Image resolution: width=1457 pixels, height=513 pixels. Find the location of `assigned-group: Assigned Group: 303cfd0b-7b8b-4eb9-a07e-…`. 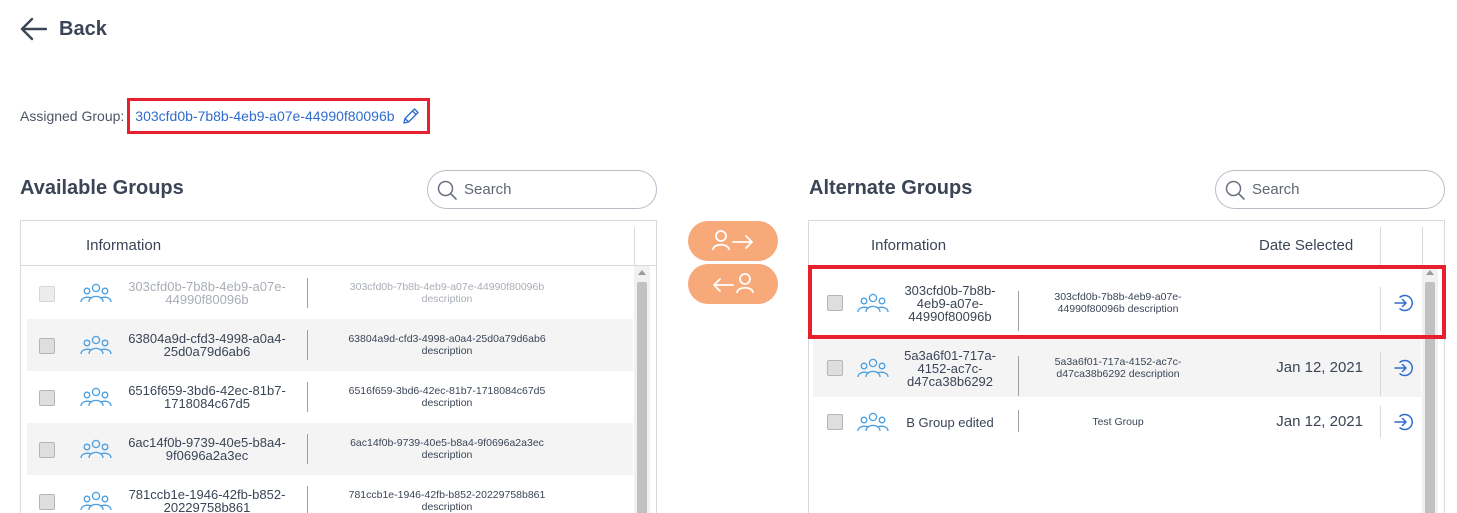

assigned-group: Assigned Group: 303cfd0b-7b8b-4eb9-a07e-… is located at coordinates (225, 116).